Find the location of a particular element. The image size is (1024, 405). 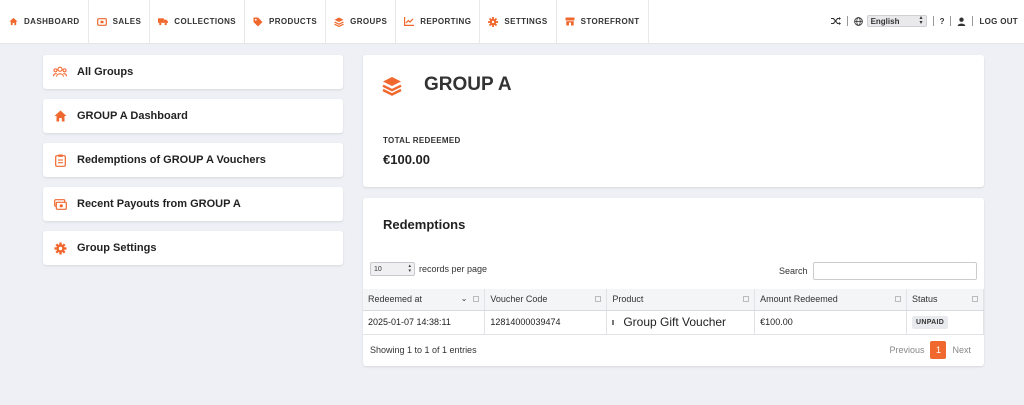

total-redeemed-label: TOTAL REDEEMED is located at coordinates (422, 140).